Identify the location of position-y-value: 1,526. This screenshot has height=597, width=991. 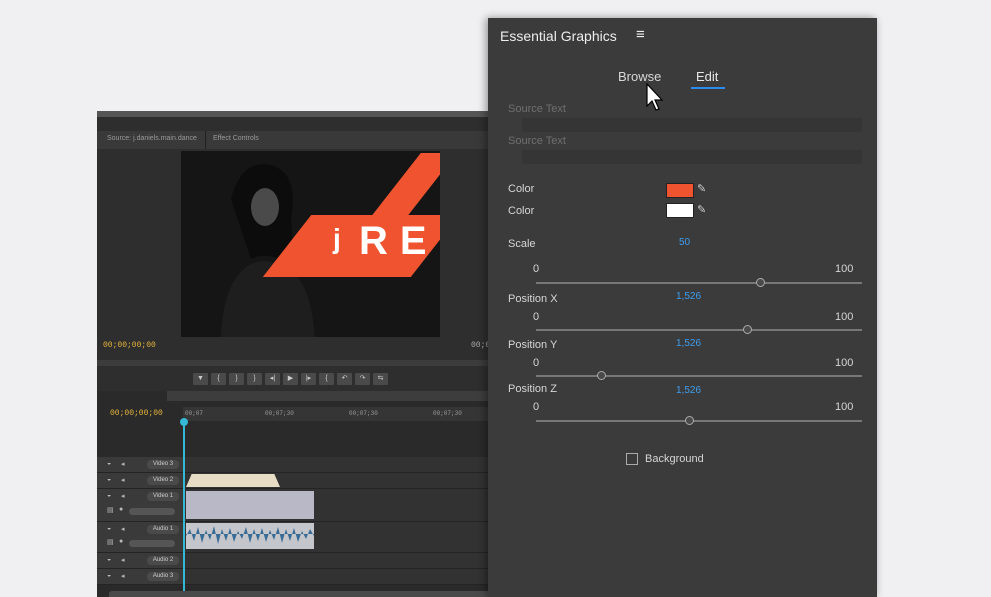
(688, 343).